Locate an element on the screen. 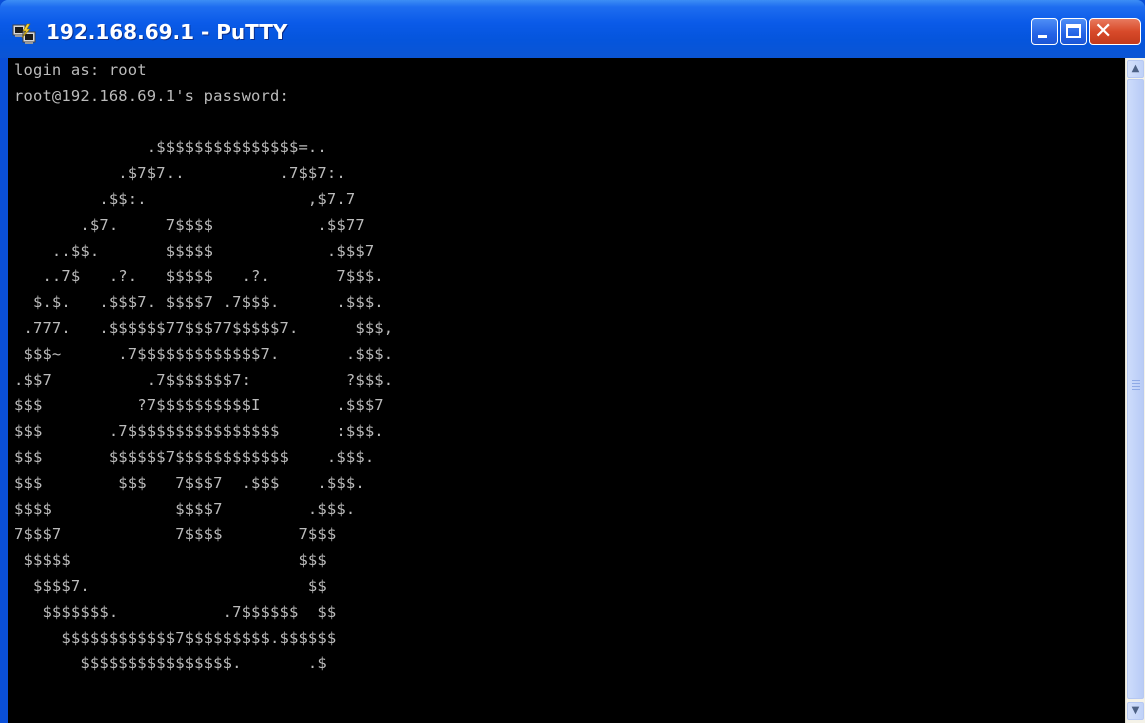 The height and width of the screenshot is (723, 1145). terminal-line: $$$$$ $$$ is located at coordinates (170, 560).